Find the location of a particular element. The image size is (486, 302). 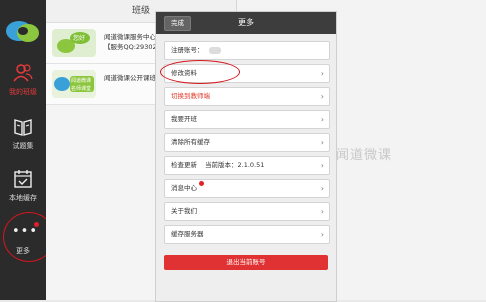

menu-item-label: 清除所有缓存 is located at coordinates (190, 142).